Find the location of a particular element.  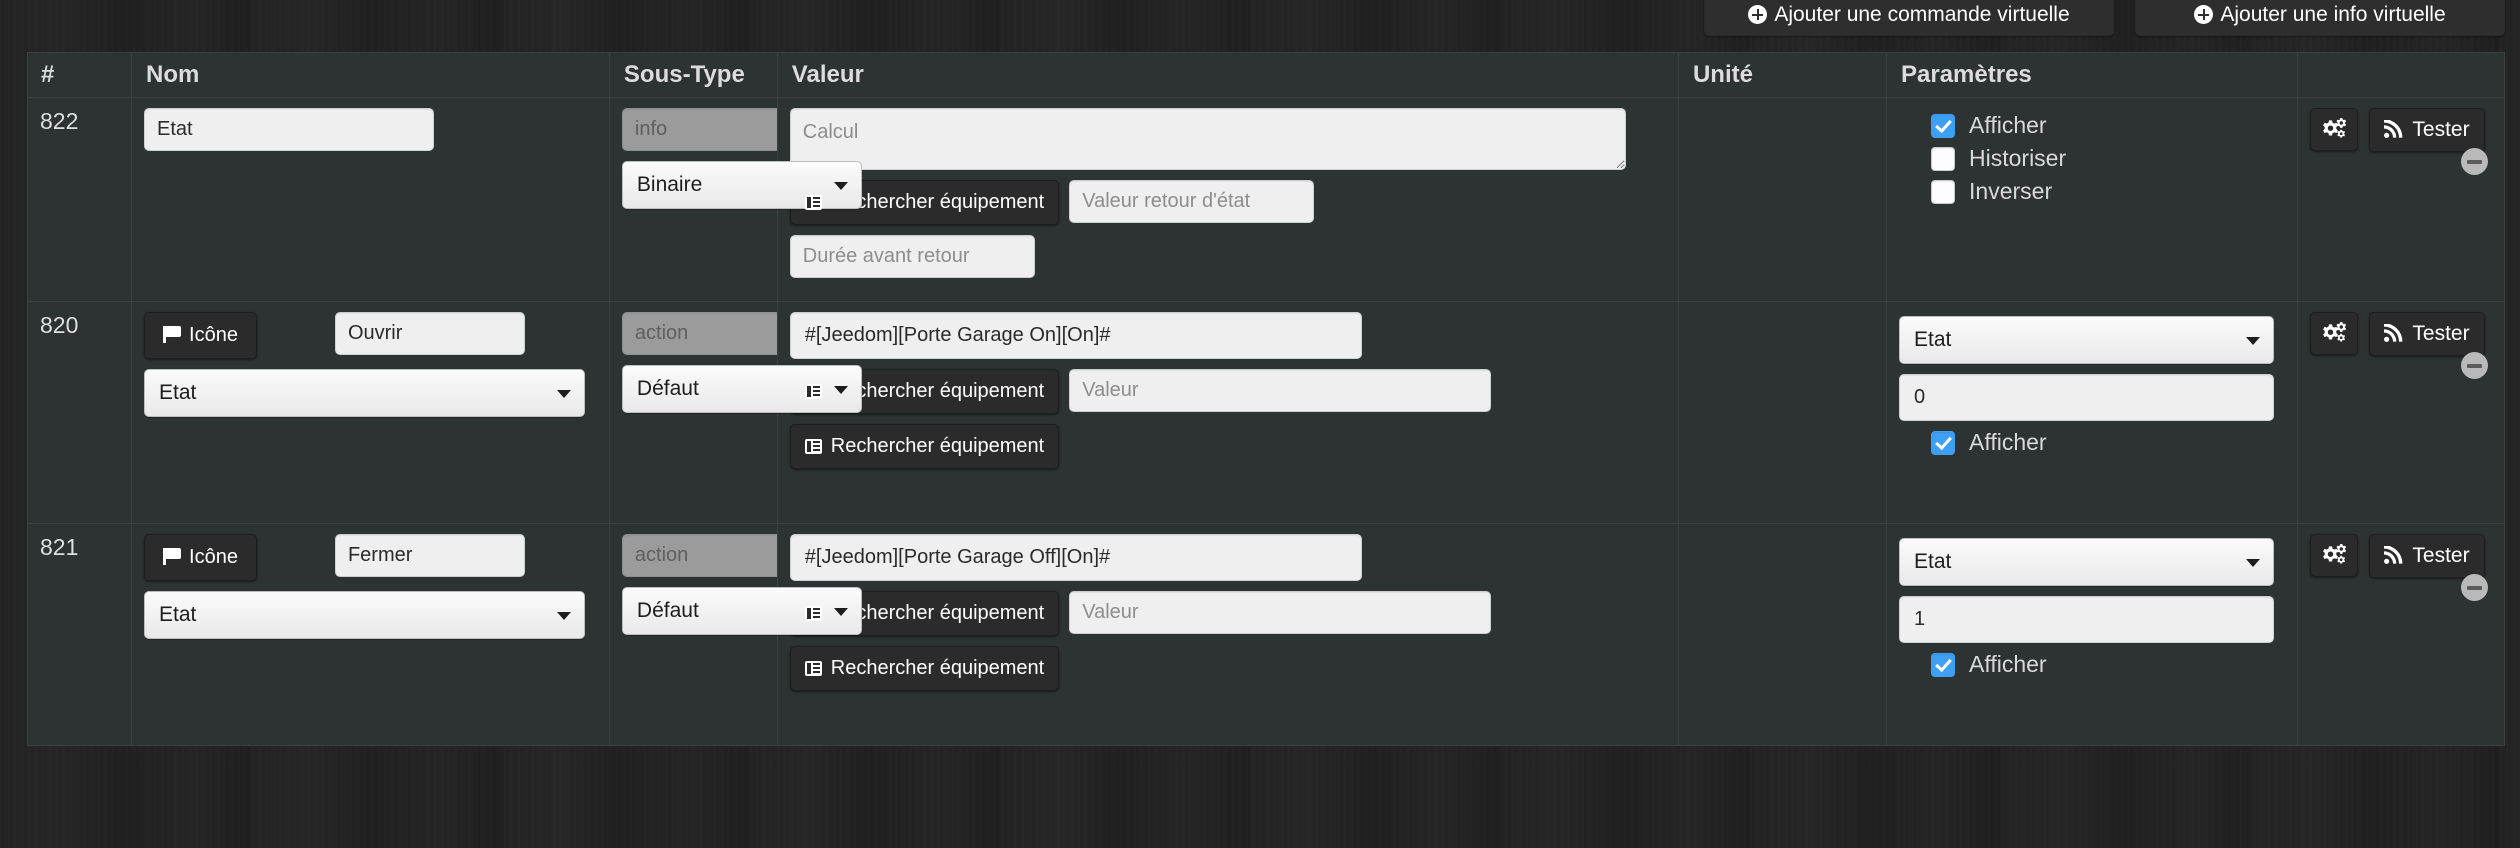

row-params-cell: Afficher Historiser Inverser is located at coordinates (2092, 199).